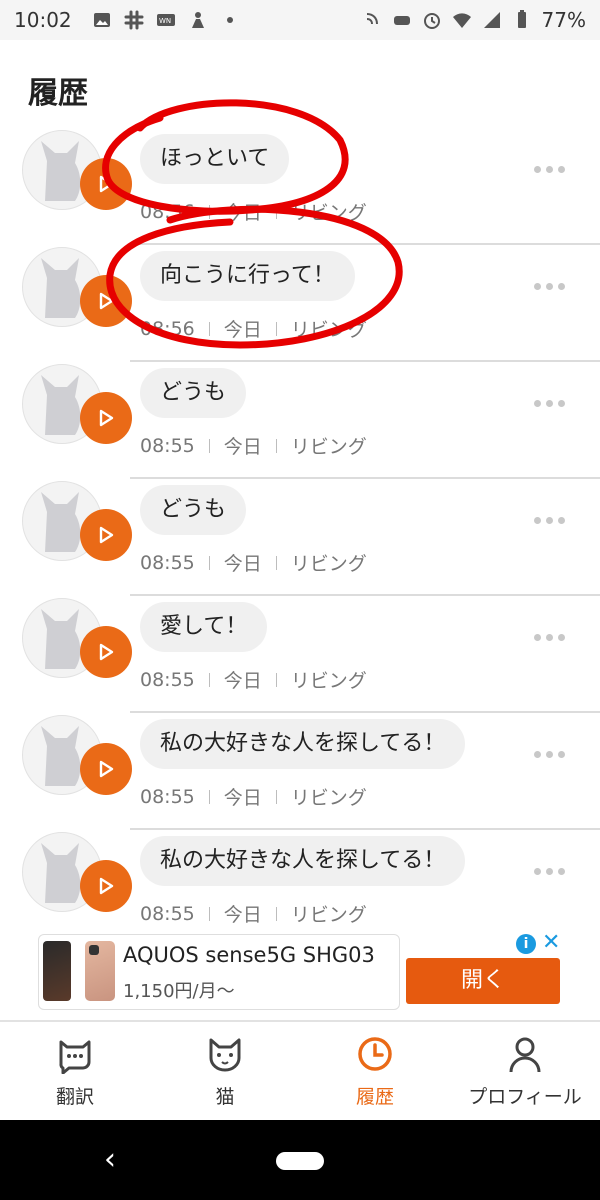 The width and height of the screenshot is (600, 1200). Describe the element at coordinates (492, 20) in the screenshot. I see `signal-icon` at that location.